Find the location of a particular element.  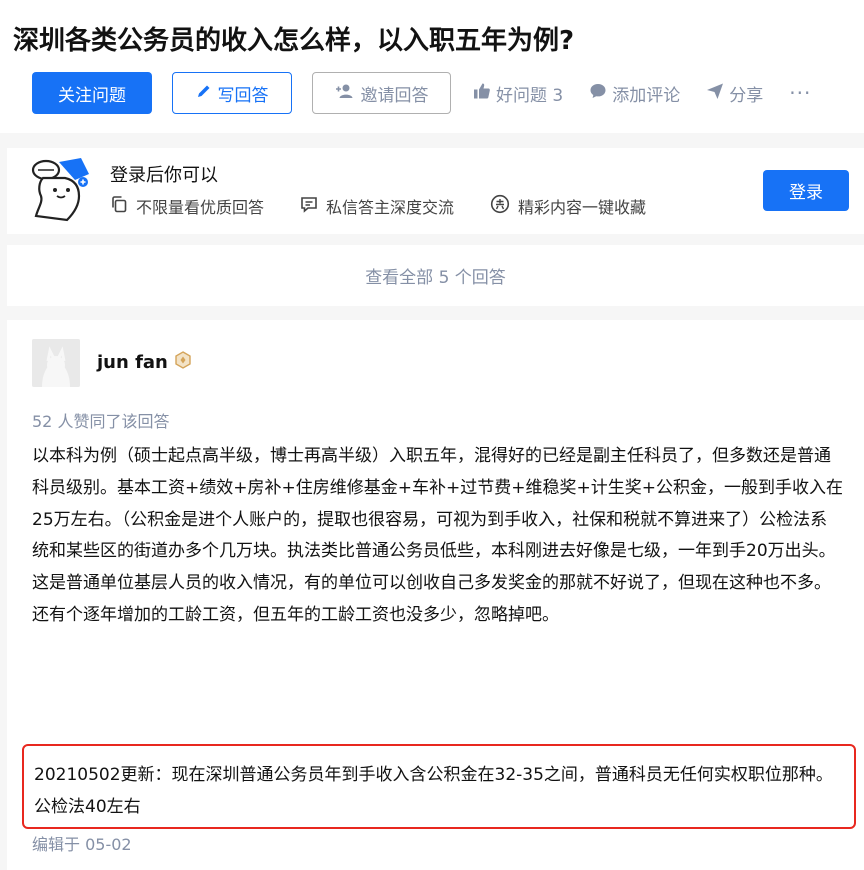

add-comment-label: 添加评论 is located at coordinates (646, 95).